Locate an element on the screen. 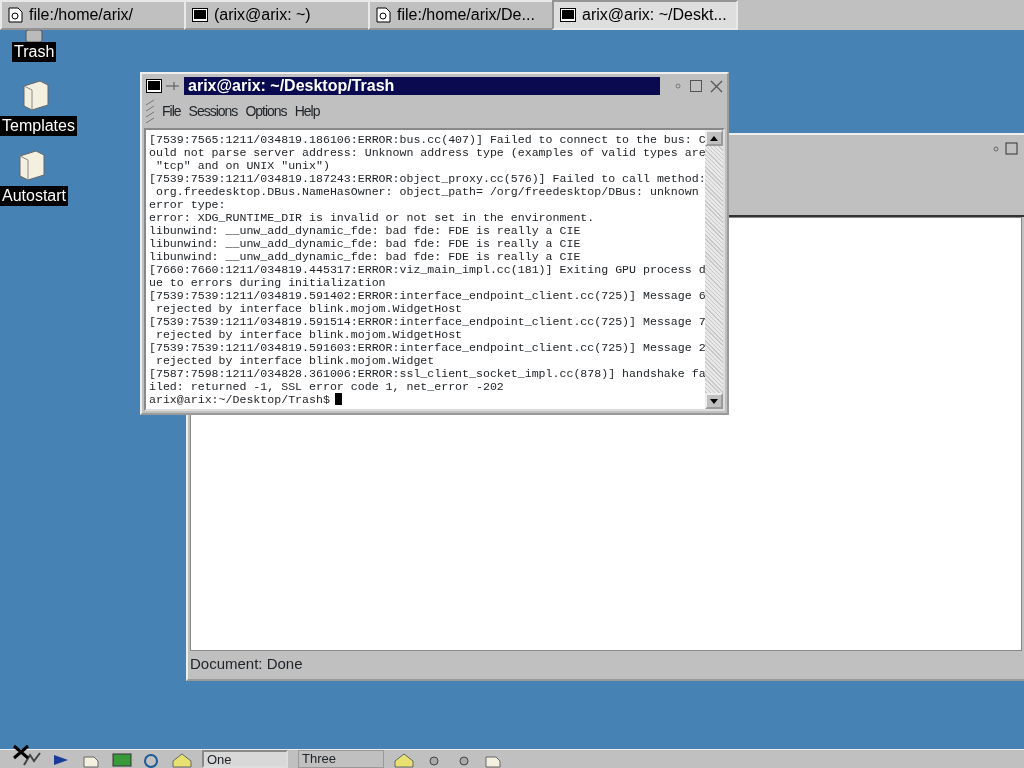  window-controls-icon is located at coordinates (1006, 148).